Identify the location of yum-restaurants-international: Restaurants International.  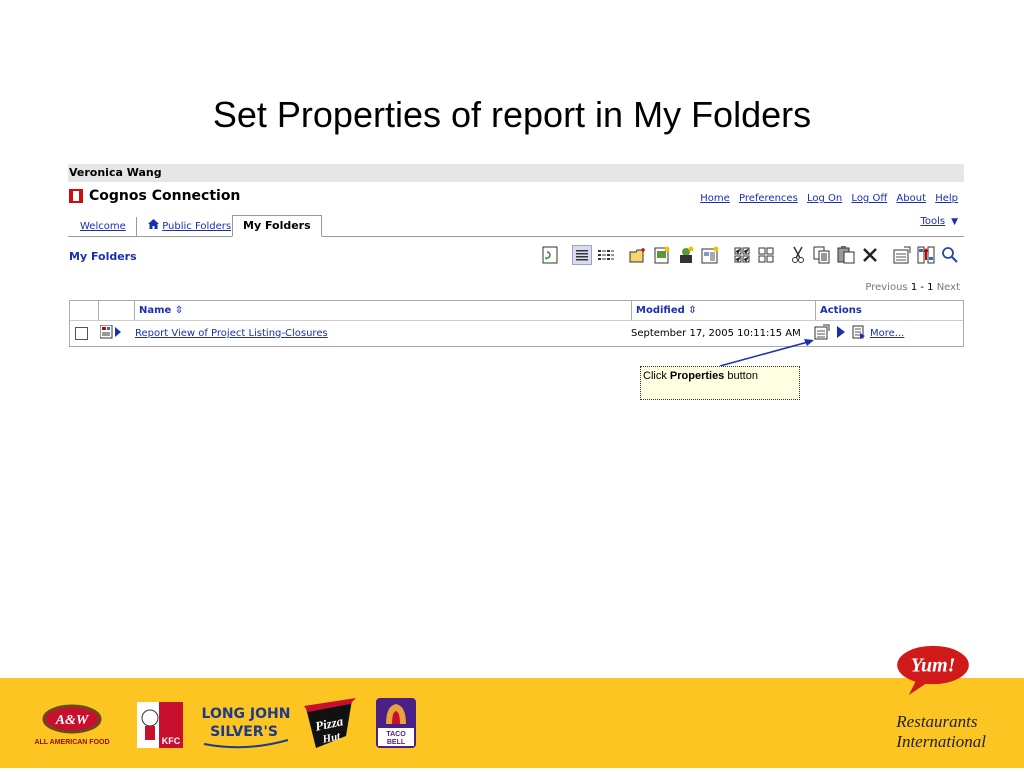
(941, 732).